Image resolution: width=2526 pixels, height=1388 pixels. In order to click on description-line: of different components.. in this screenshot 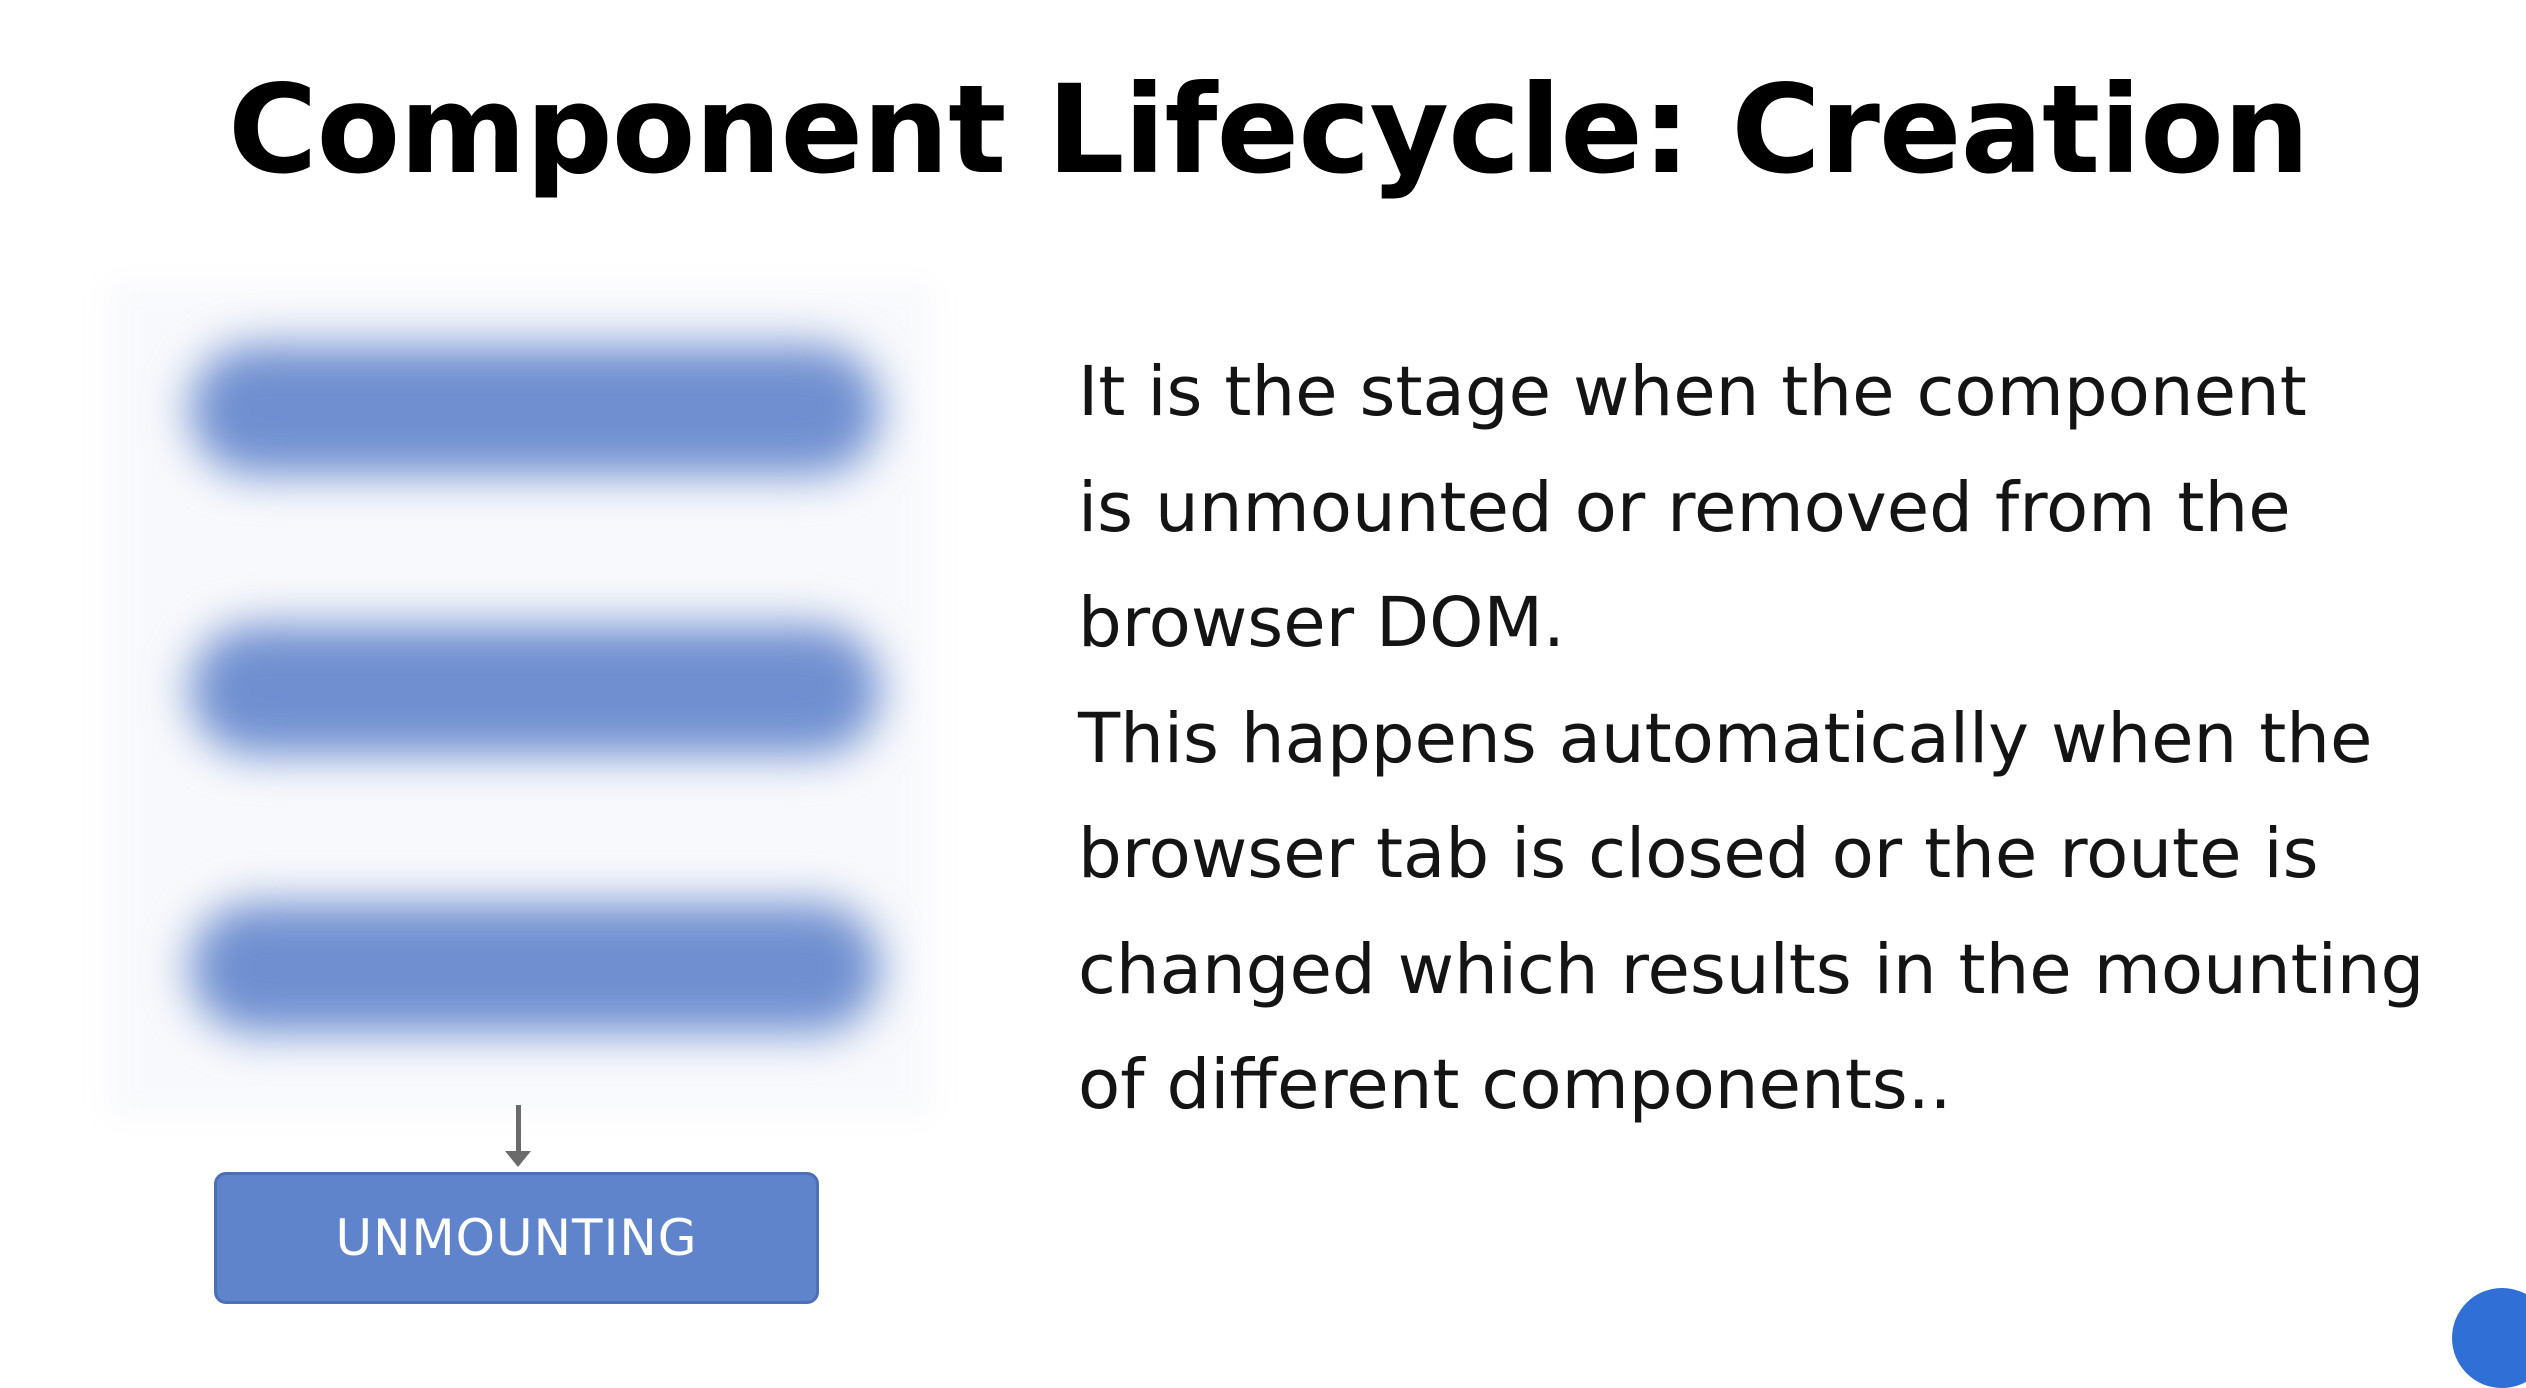, I will do `click(1515, 1085)`.